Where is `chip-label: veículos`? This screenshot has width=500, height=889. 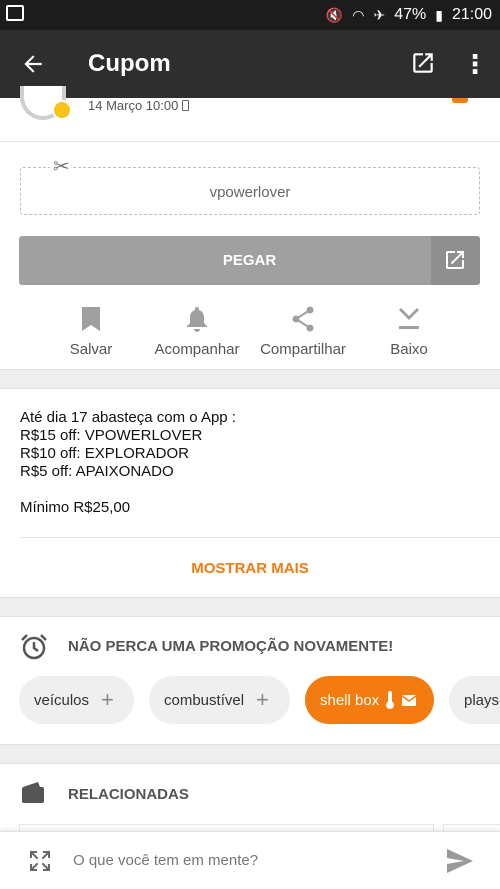
chip-label: veículos is located at coordinates (62, 700).